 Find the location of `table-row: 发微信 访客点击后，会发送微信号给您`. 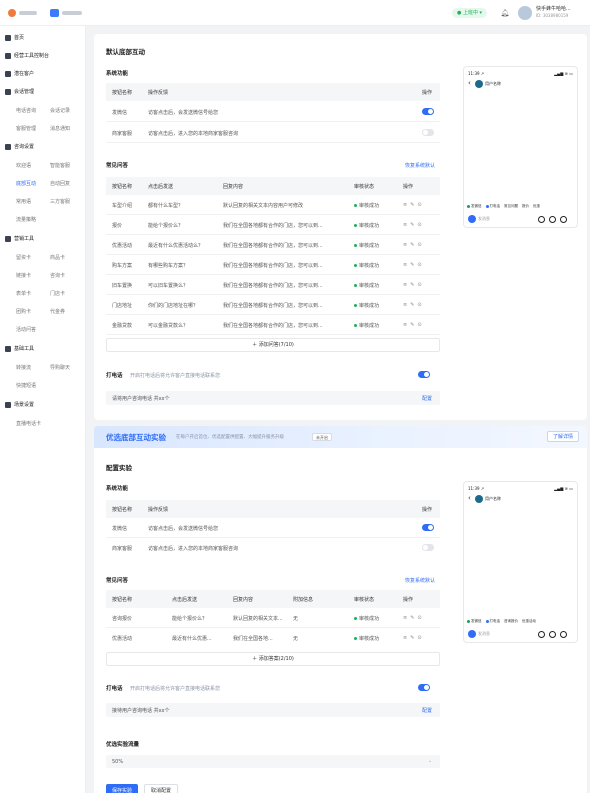

table-row: 发微信 访客点击后，会发送微信号给您 is located at coordinates (273, 528).